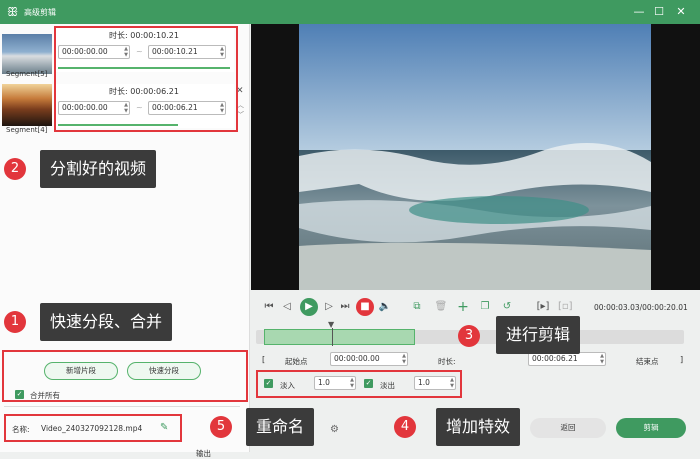  I want to click on annotation-badge-3: 3, so click(469, 336).